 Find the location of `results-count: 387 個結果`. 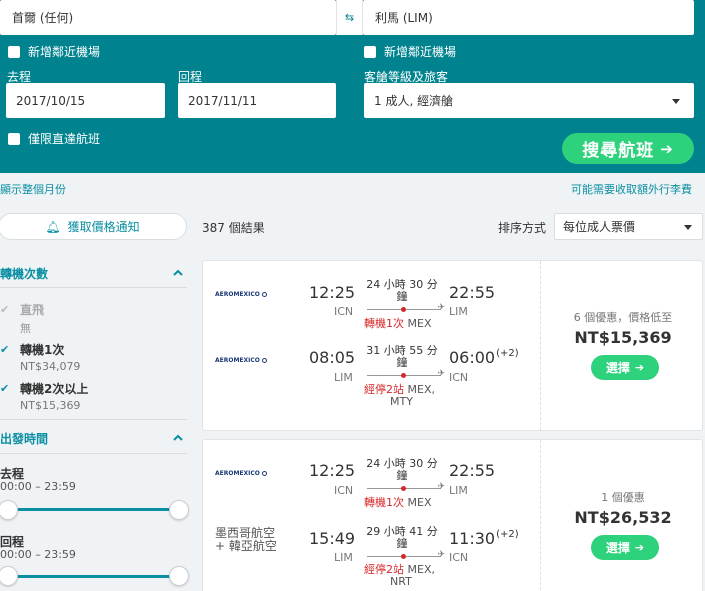

results-count: 387 個結果 is located at coordinates (233, 228).